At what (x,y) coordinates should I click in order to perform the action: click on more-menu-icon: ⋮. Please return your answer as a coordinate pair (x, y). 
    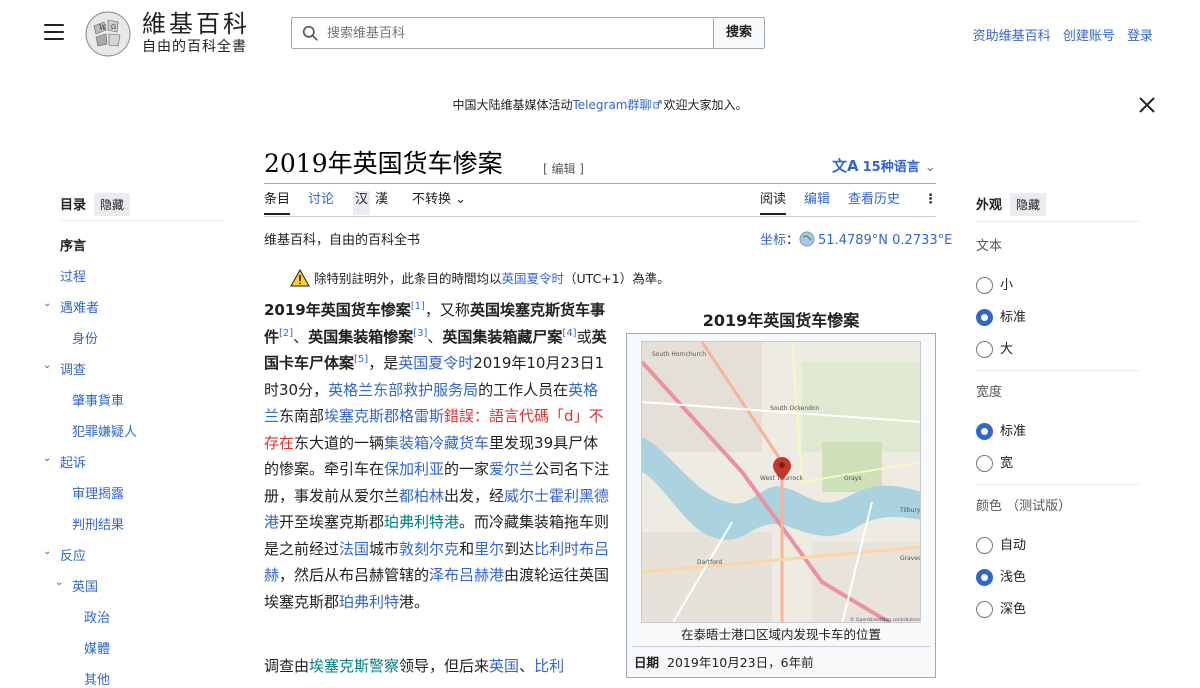
    Looking at the image, I should click on (930, 203).